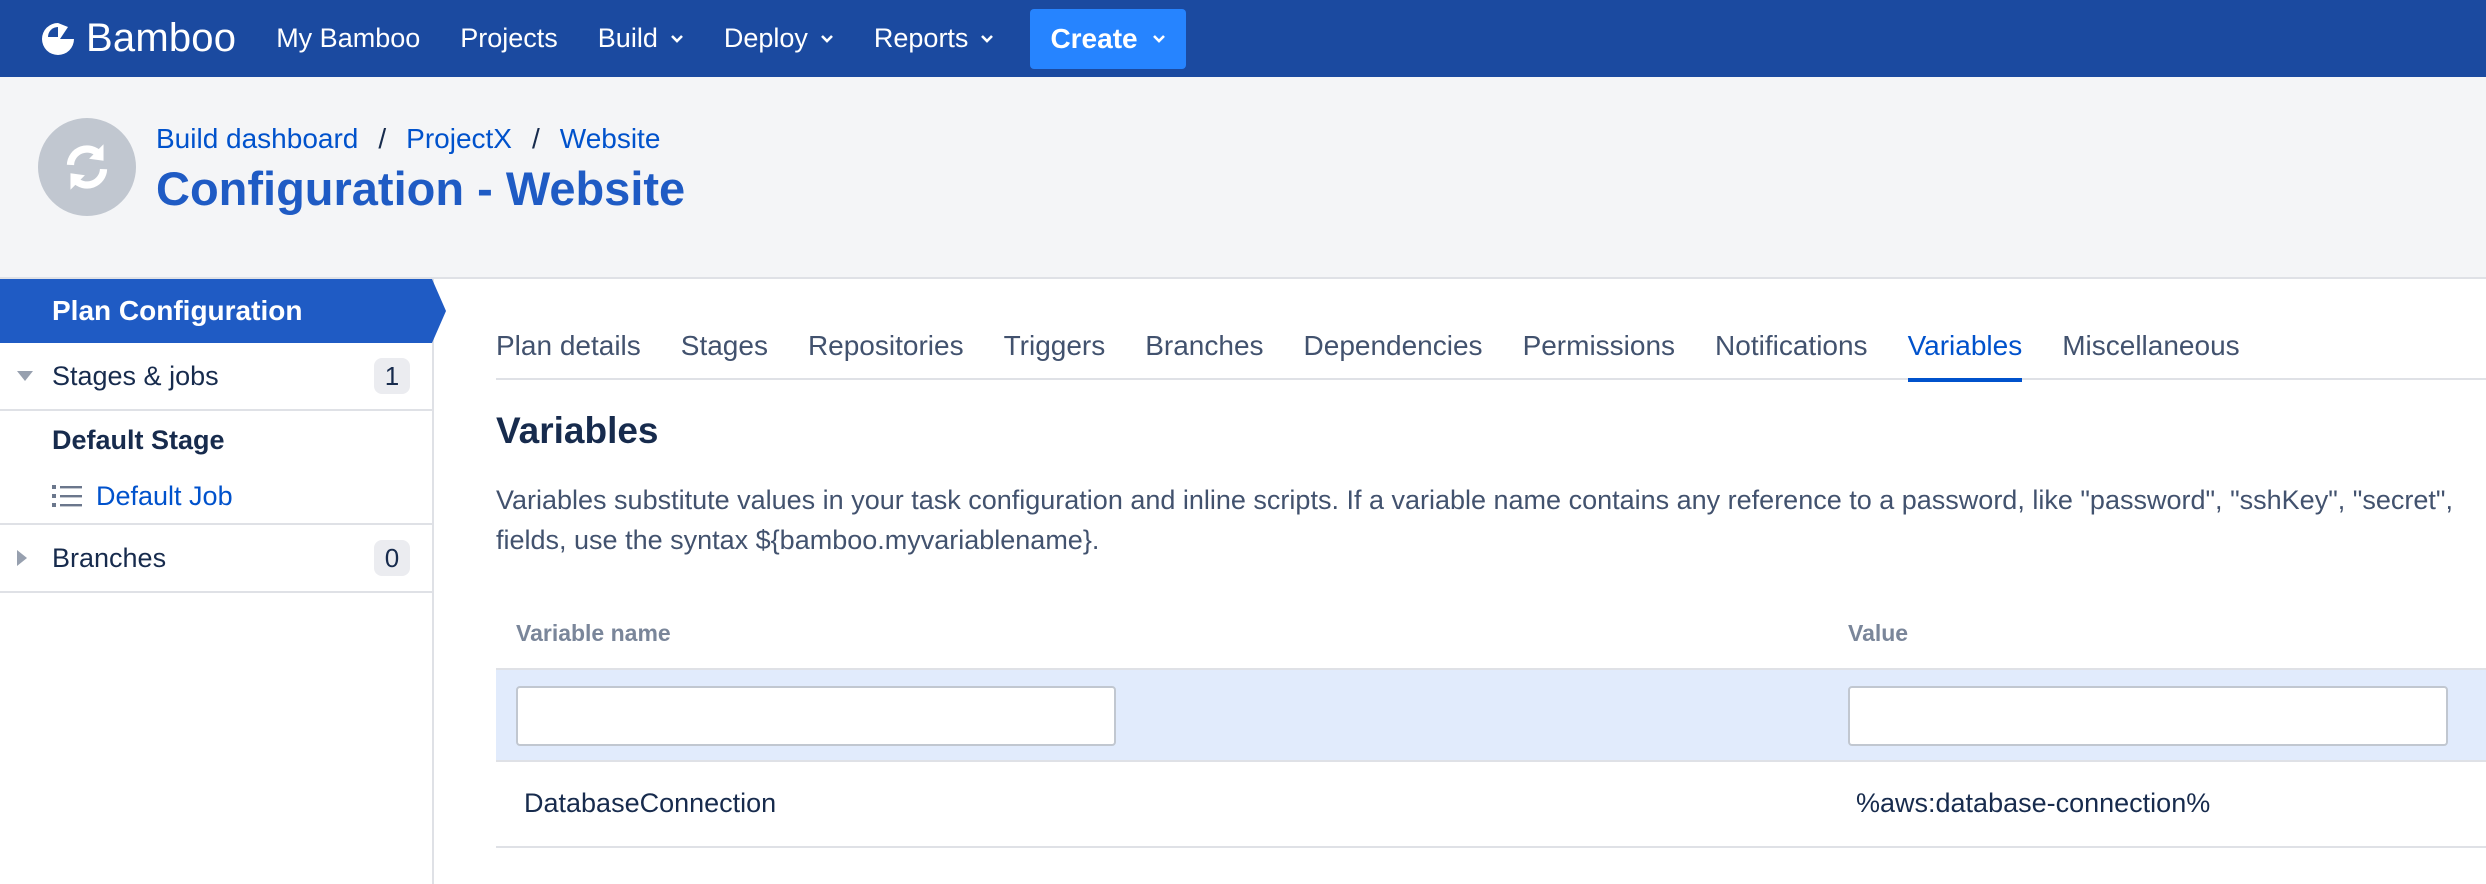 The width and height of the screenshot is (2486, 884). What do you see at coordinates (1055, 355) in the screenshot?
I see `tab-triggers: Triggers` at bounding box center [1055, 355].